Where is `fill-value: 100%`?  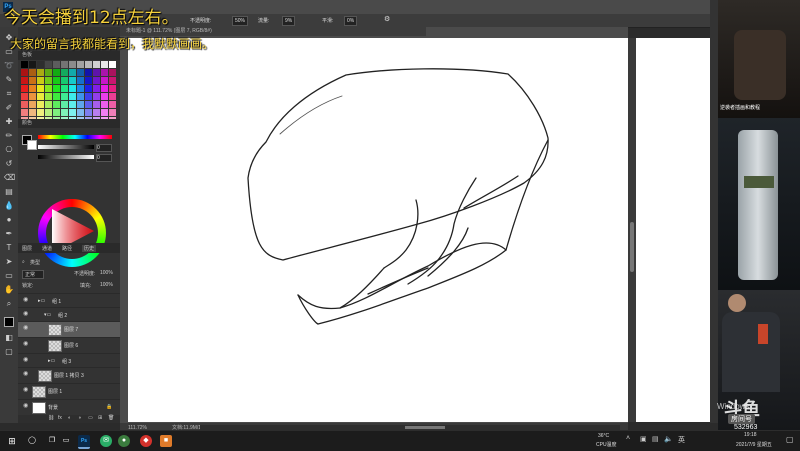
fill-value: 100% is located at coordinates (106, 285).